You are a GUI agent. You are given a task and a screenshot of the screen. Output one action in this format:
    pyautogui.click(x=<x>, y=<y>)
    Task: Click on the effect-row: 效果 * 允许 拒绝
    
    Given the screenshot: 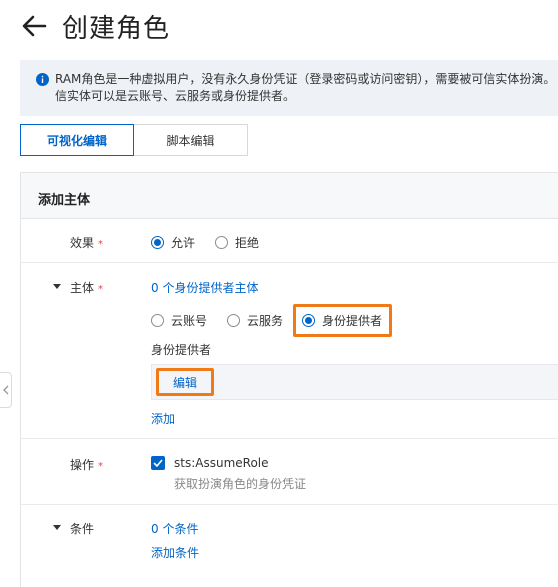 What is the action you would take?
    pyautogui.click(x=289, y=241)
    